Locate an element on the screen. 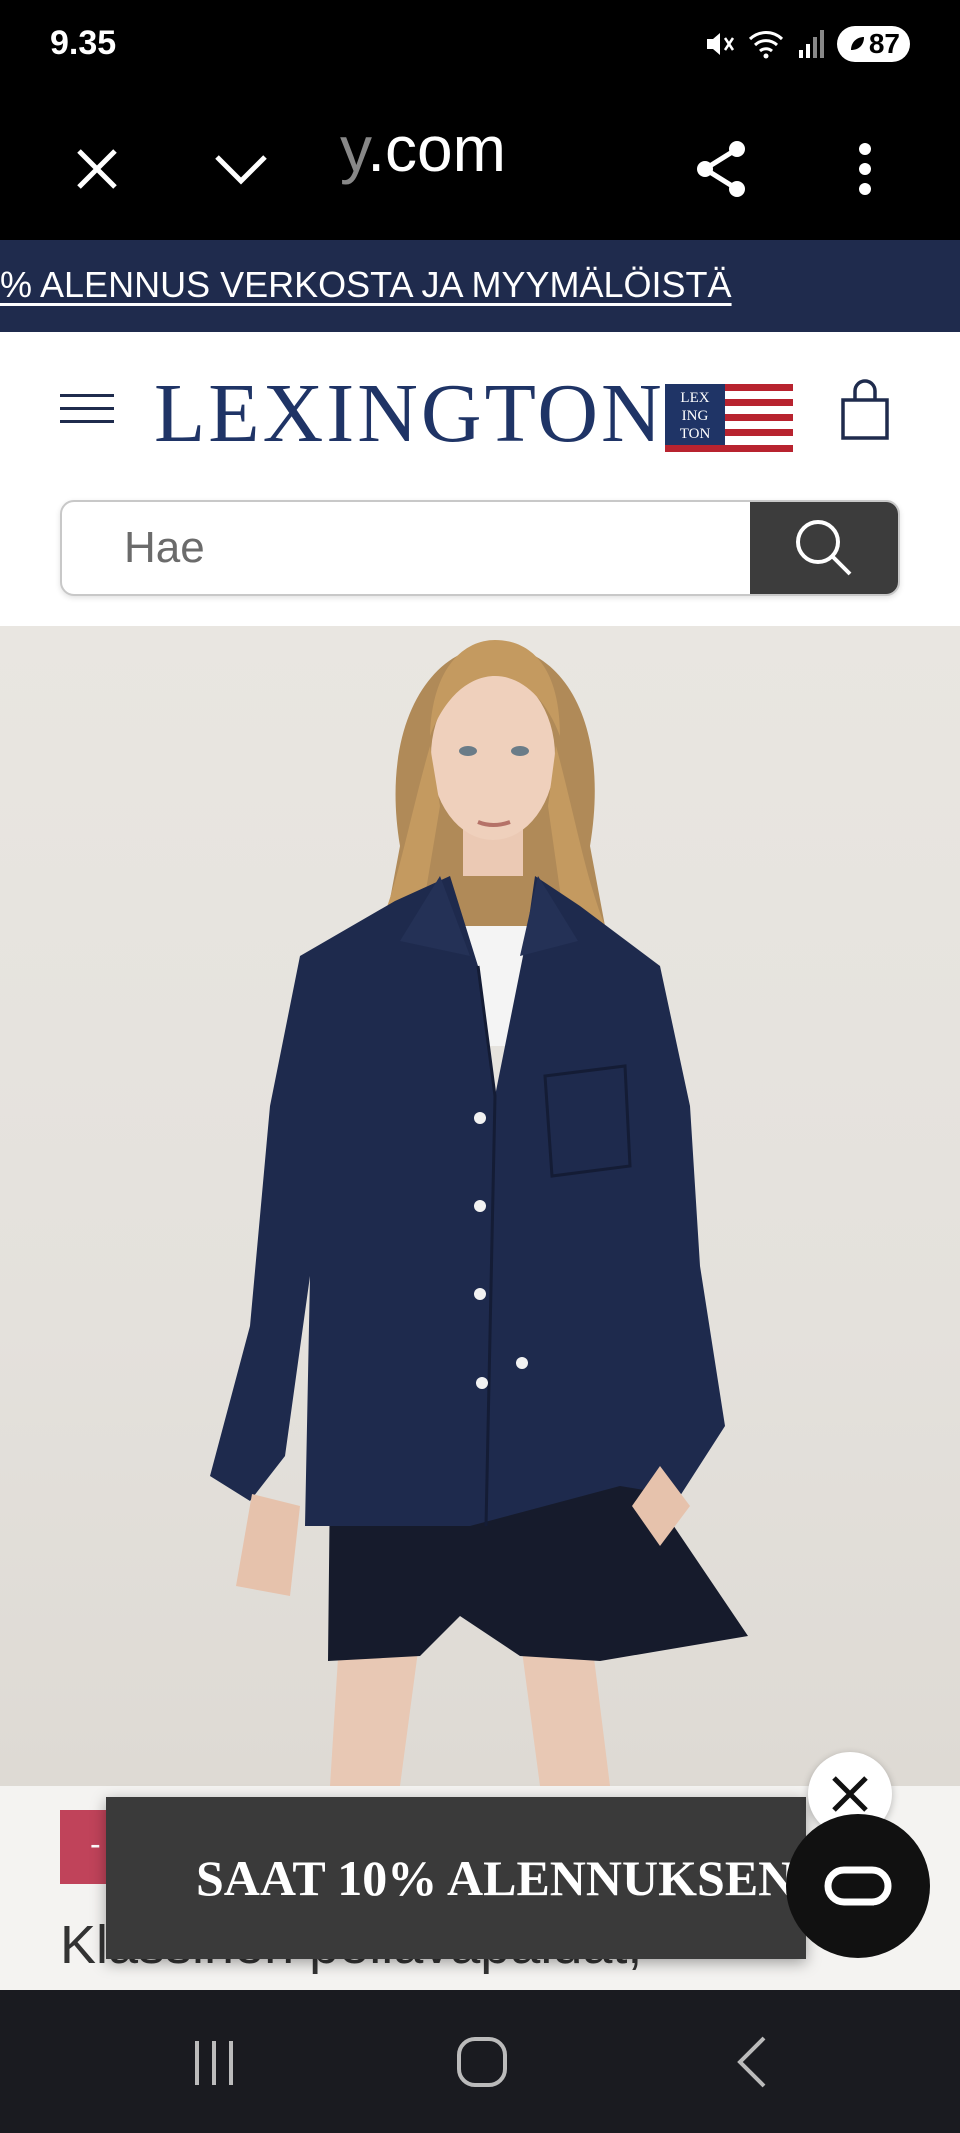 The image size is (960, 2133). menu-icon is located at coordinates (87, 395).